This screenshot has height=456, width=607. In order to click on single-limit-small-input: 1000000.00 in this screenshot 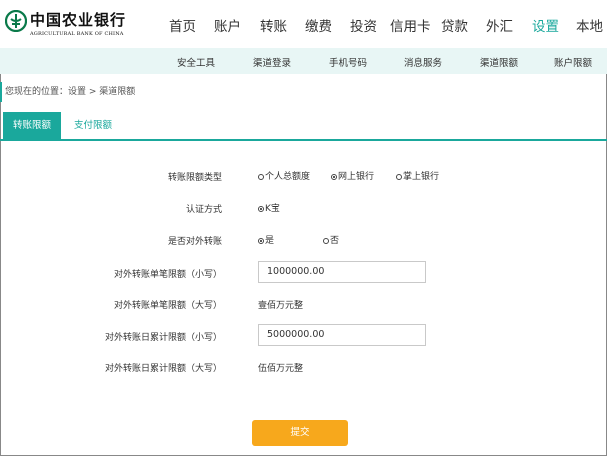, I will do `click(342, 272)`.